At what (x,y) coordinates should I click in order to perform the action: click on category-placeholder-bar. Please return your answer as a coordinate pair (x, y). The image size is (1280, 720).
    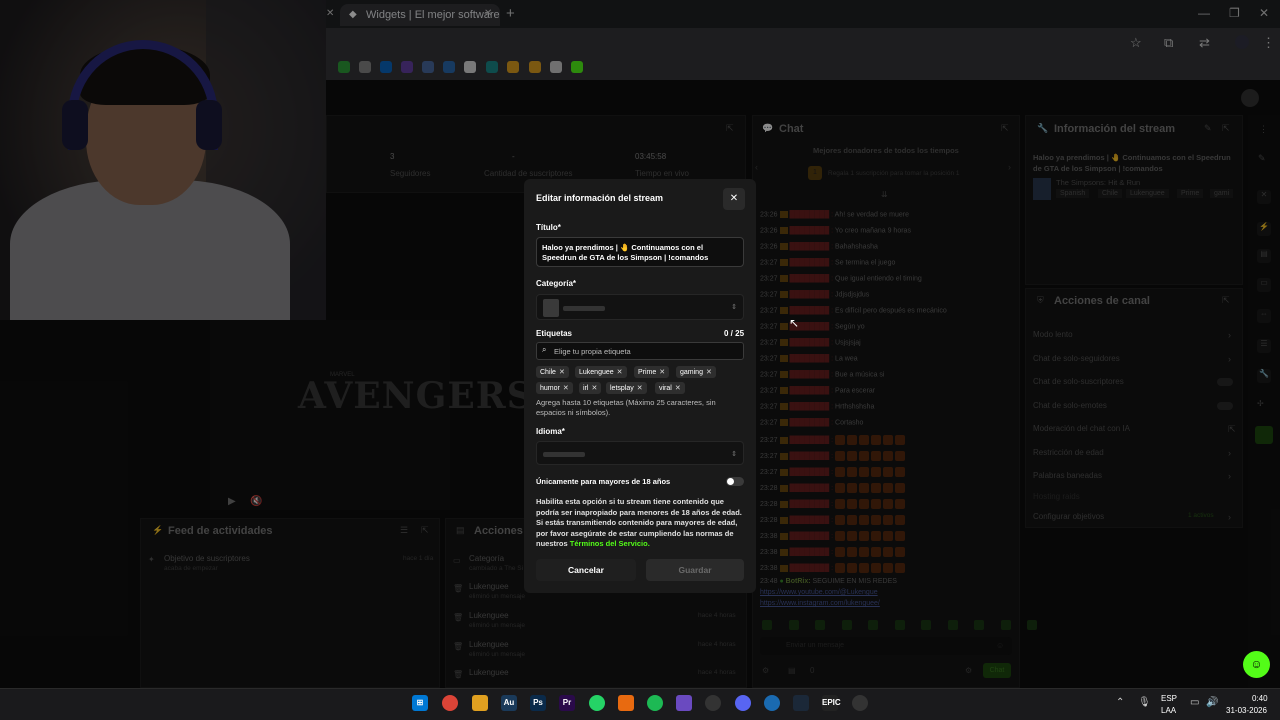
    Looking at the image, I should click on (584, 308).